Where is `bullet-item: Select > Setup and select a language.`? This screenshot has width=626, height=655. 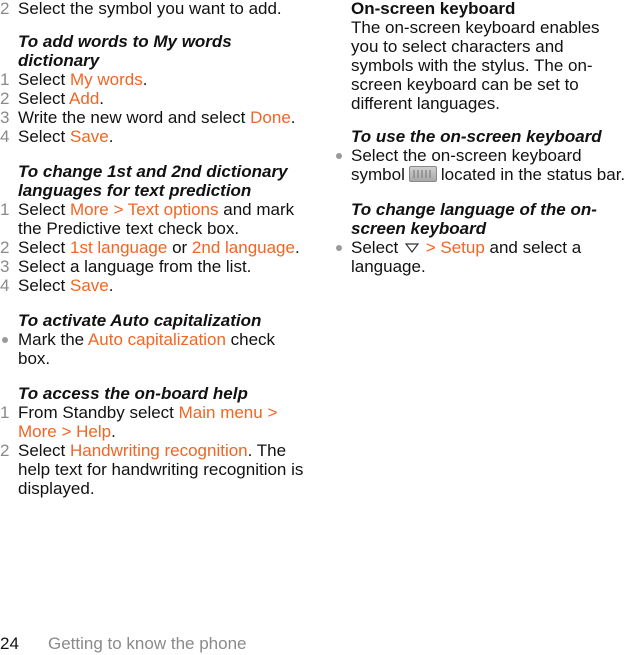
bullet-item: Select > Setup and select a language. is located at coordinates (479, 257).